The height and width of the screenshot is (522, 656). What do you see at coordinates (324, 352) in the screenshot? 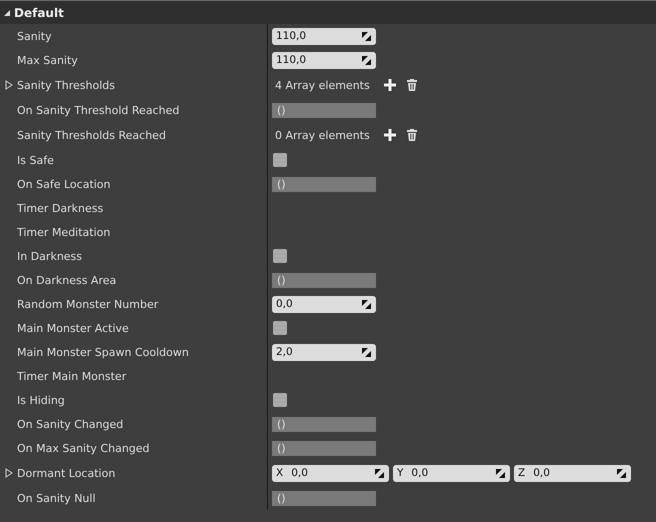
I see `number-field: 2,0` at bounding box center [324, 352].